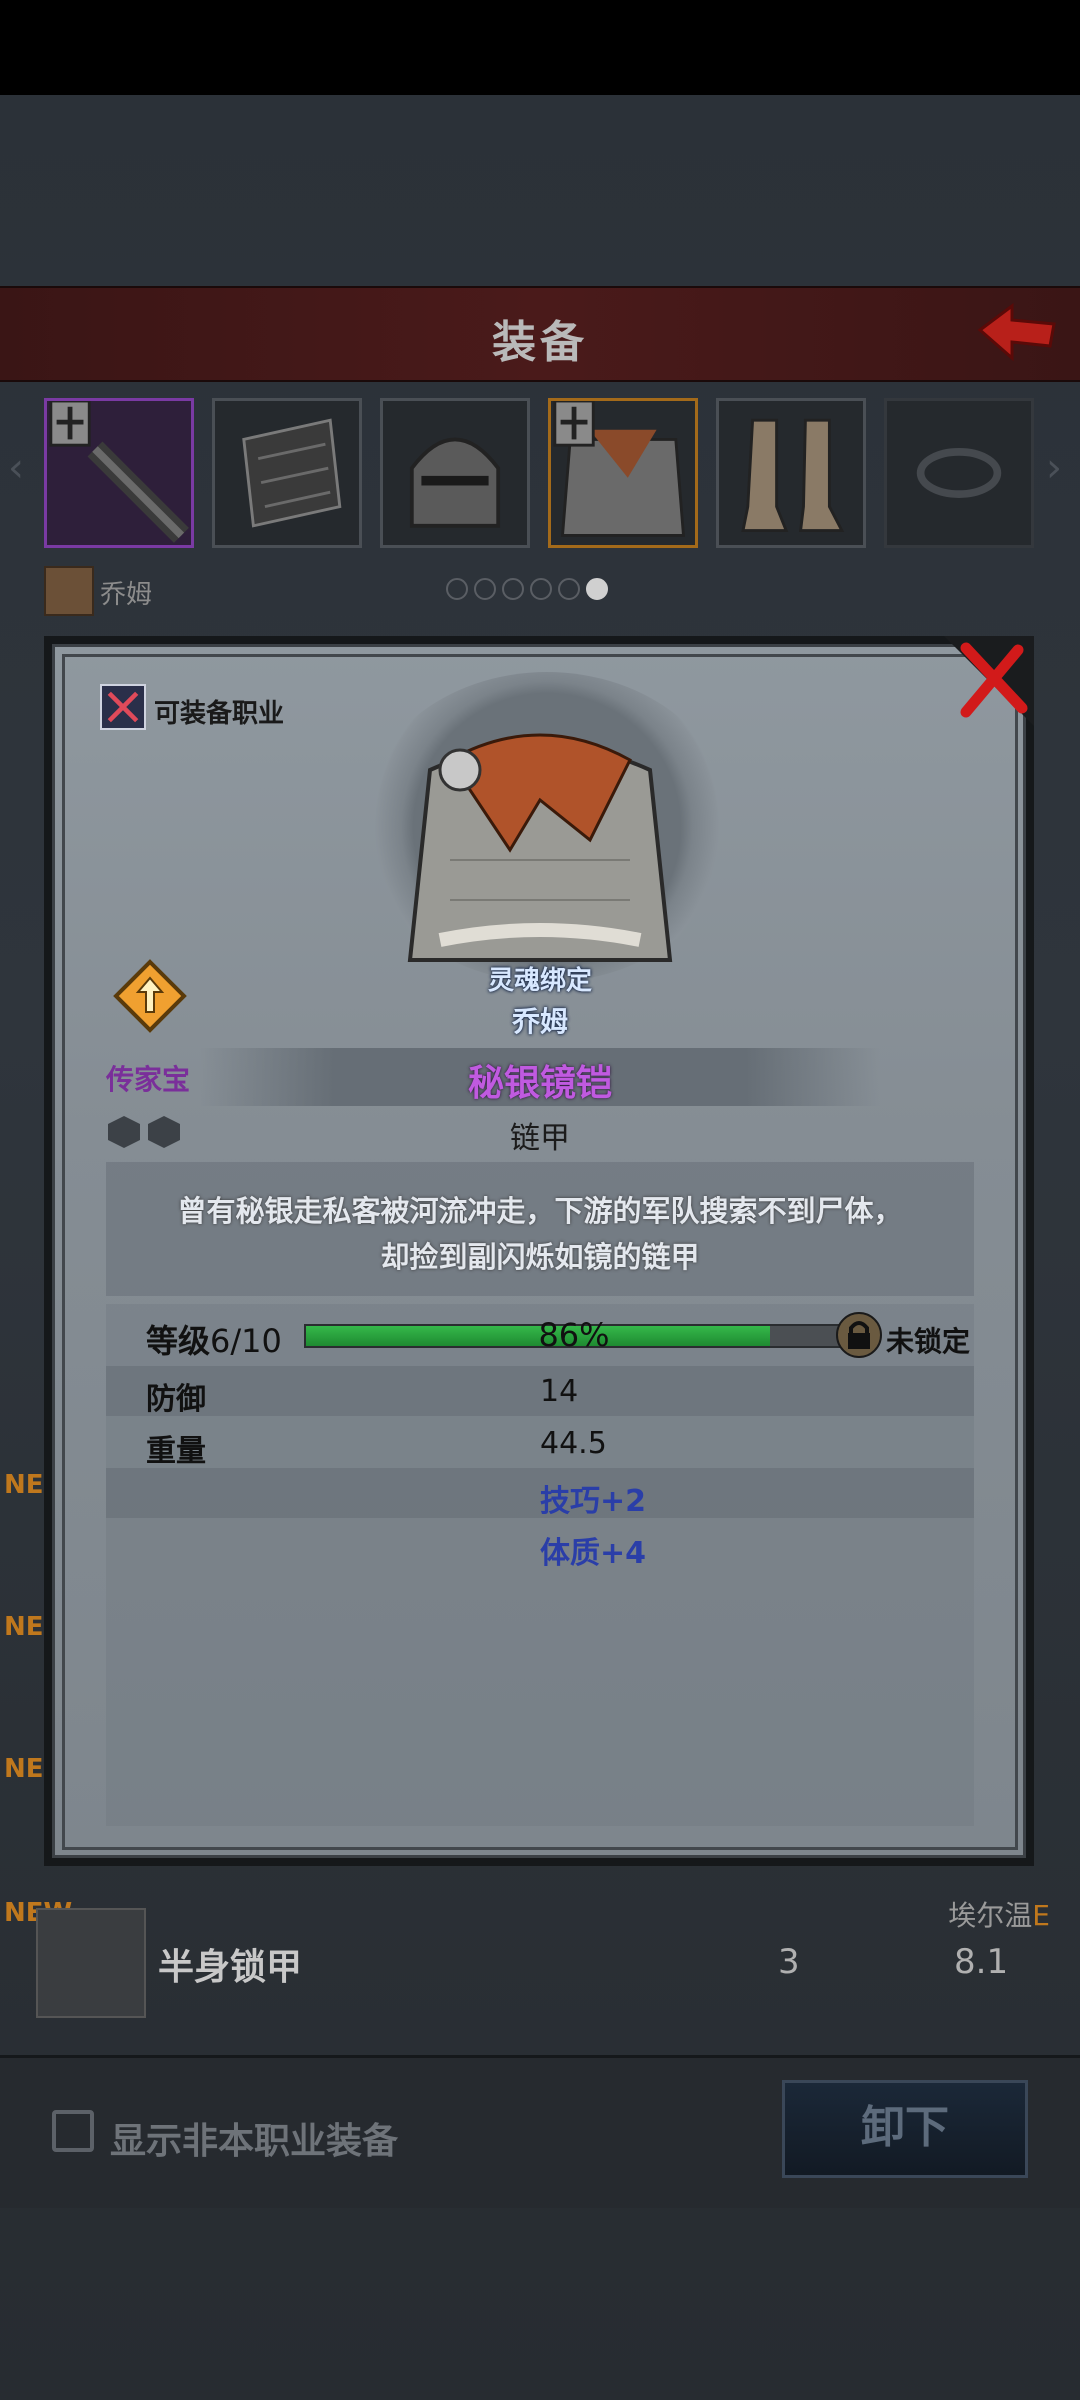 The width and height of the screenshot is (1080, 2400). I want to click on slot-prev-arrow-icon: ‹, so click(16, 468).